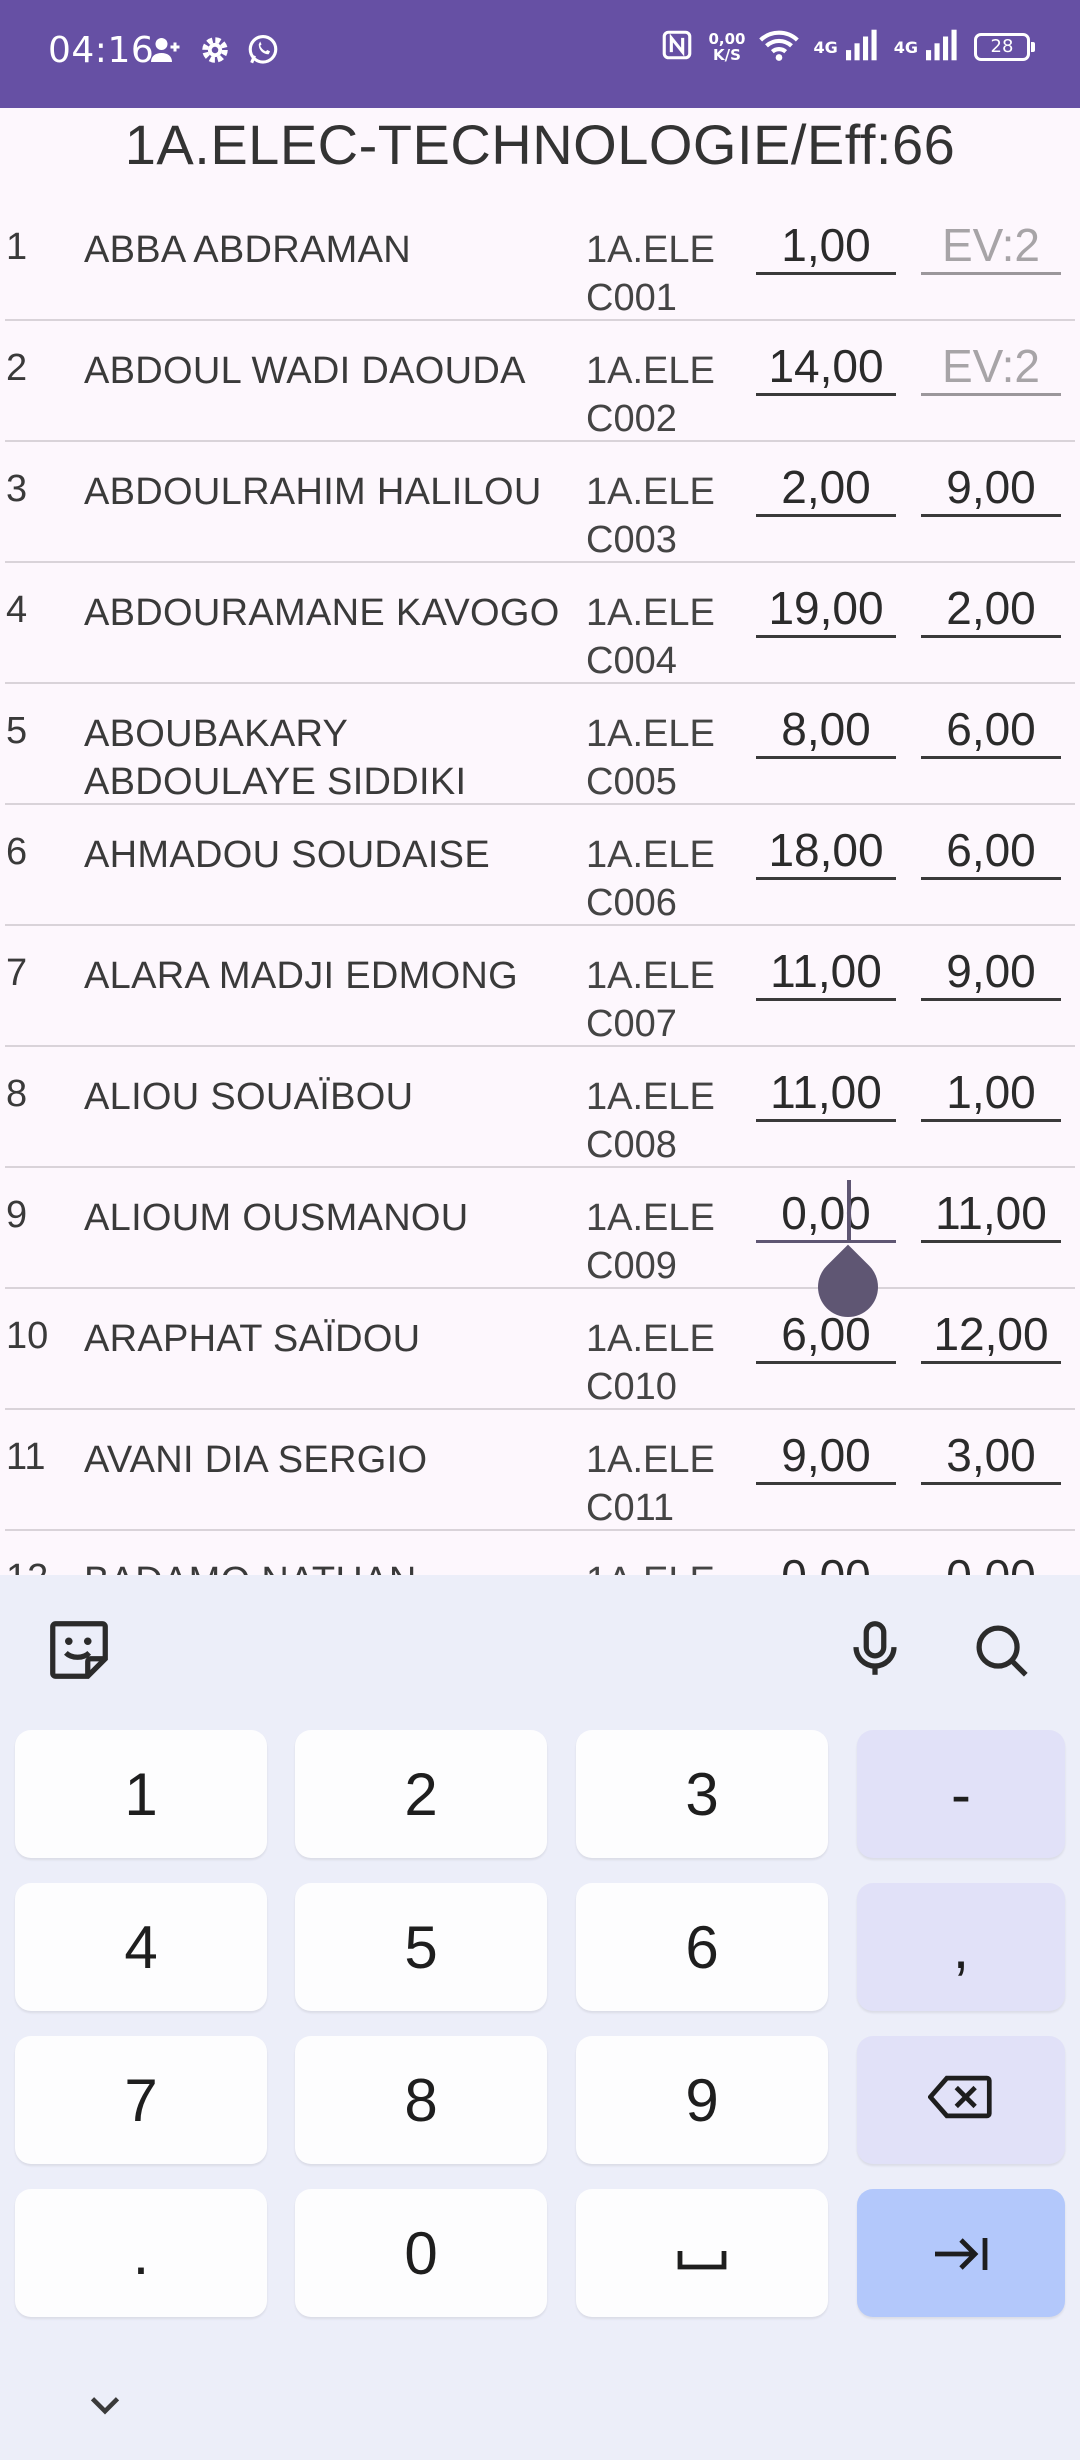  Describe the element at coordinates (322, 613) in the screenshot. I see `student-name: ABDOURAMANE KAVOGO` at that location.